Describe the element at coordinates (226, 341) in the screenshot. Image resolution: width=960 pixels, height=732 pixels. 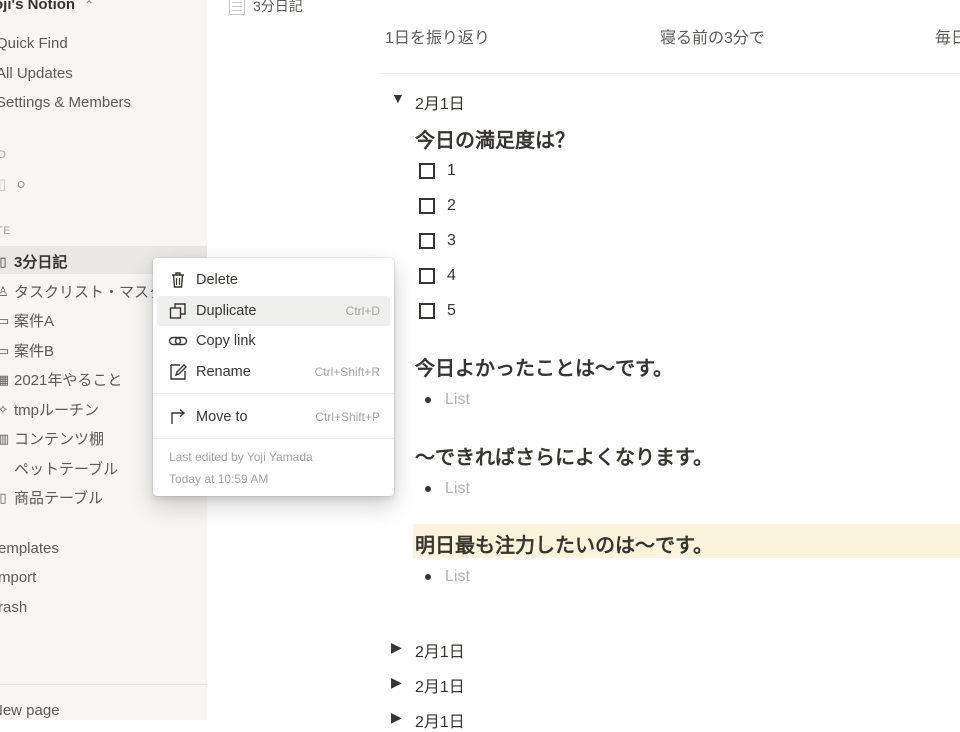
I see `menu-label: Copy link` at that location.